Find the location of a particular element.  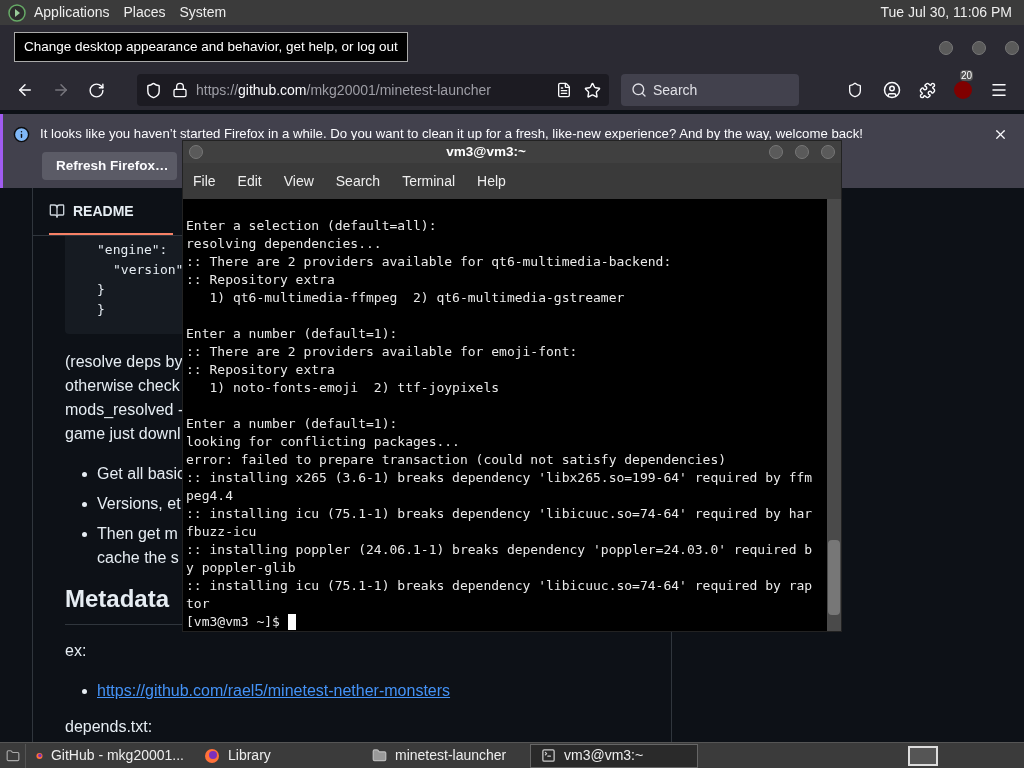

info-icon is located at coordinates (21, 134).